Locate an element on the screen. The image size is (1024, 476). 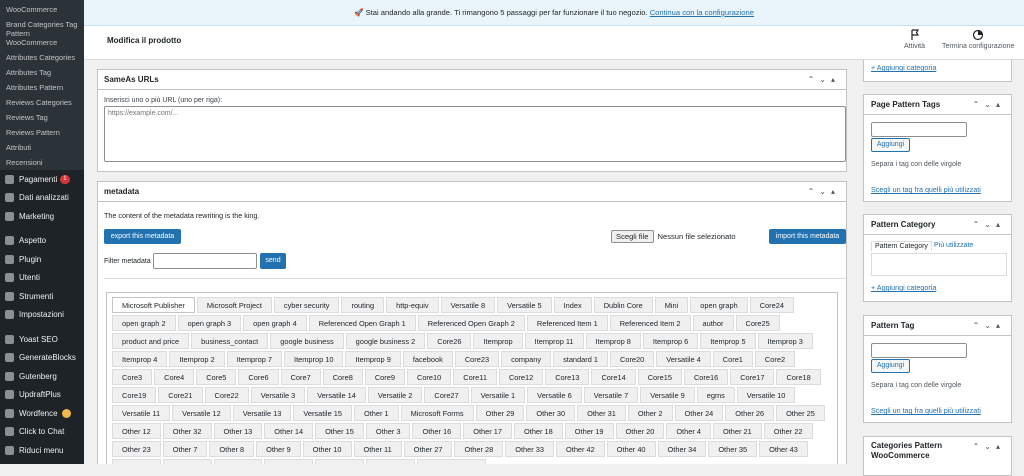
metadata-tab: Versatile 10 is located at coordinates (766, 395).